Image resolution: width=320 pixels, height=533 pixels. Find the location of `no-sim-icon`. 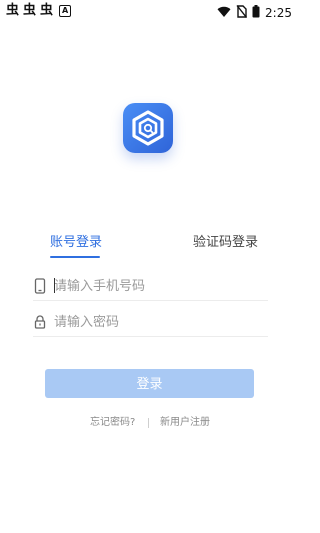

no-sim-icon is located at coordinates (242, 12).